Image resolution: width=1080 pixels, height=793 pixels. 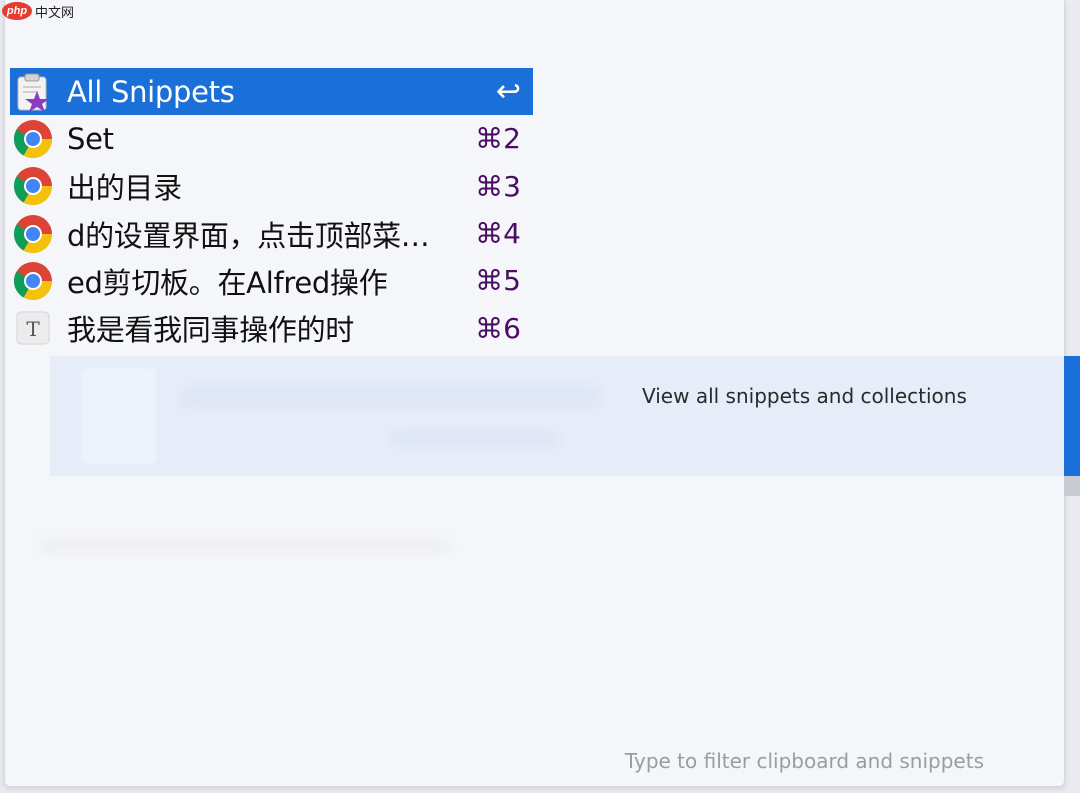 I want to click on shortcut-label: ⌘3, so click(x=498, y=186).